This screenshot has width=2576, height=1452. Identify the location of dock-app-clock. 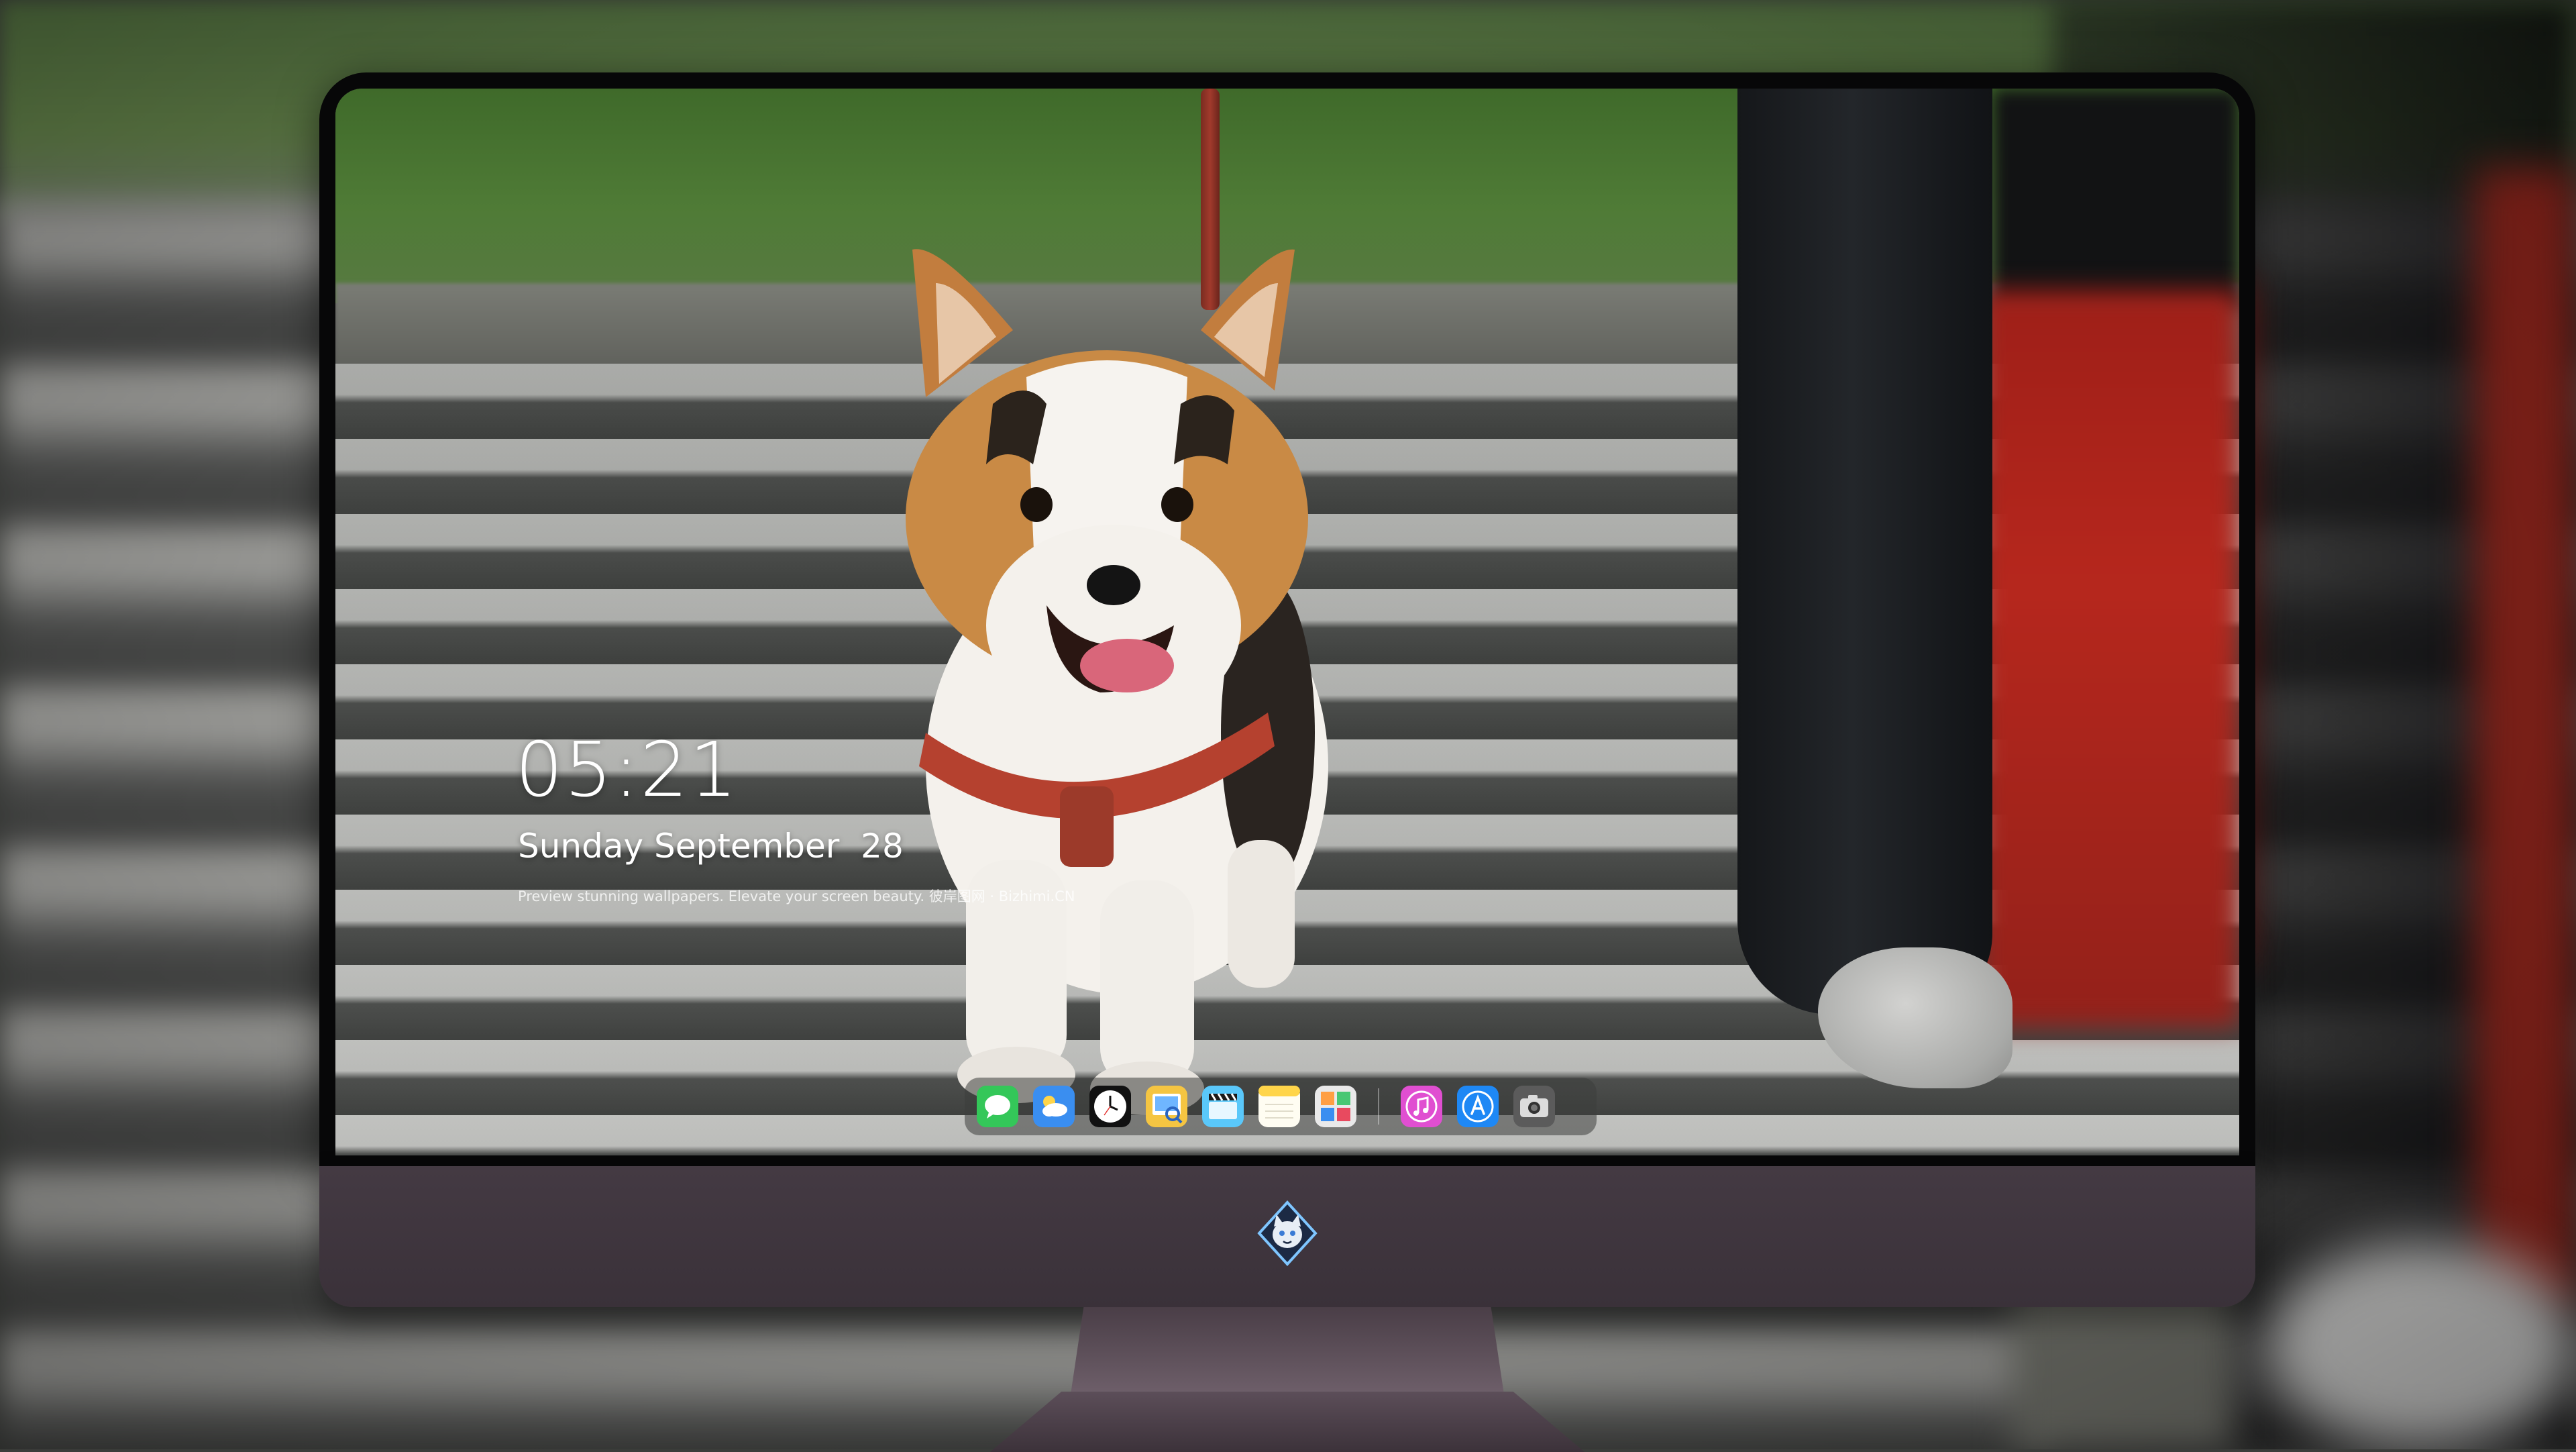
(1110, 1107).